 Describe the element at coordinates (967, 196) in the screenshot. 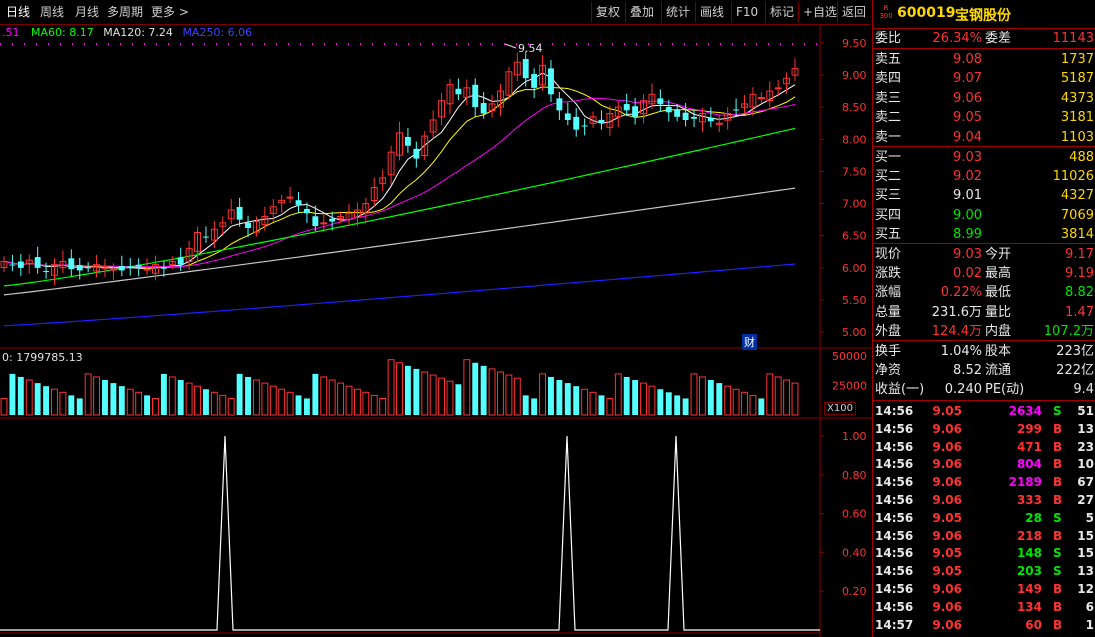

I see `bid-price: 9.01` at that location.